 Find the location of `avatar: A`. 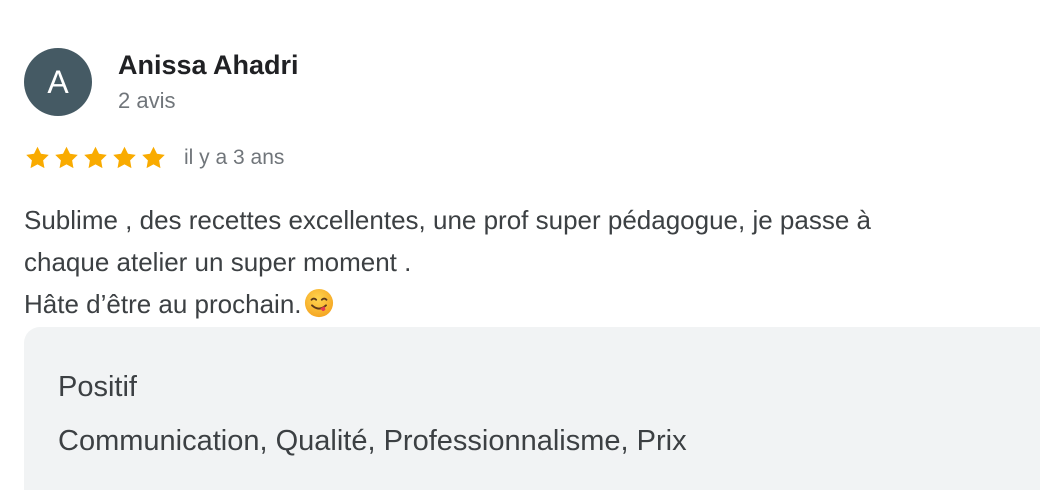

avatar: A is located at coordinates (58, 82).